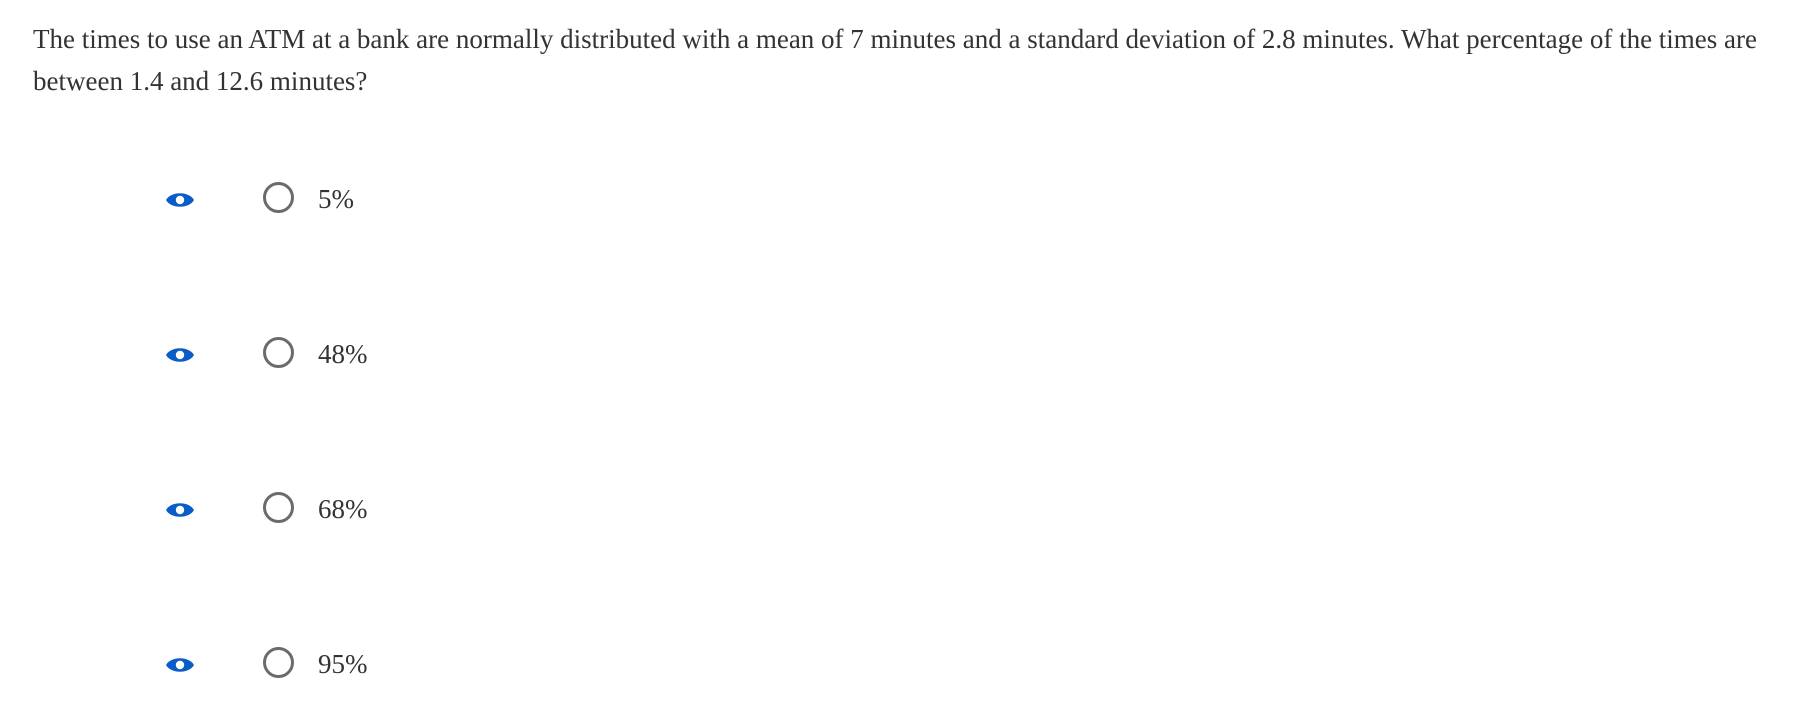  Describe the element at coordinates (343, 354) in the screenshot. I see `answer-label-2: 48%` at that location.